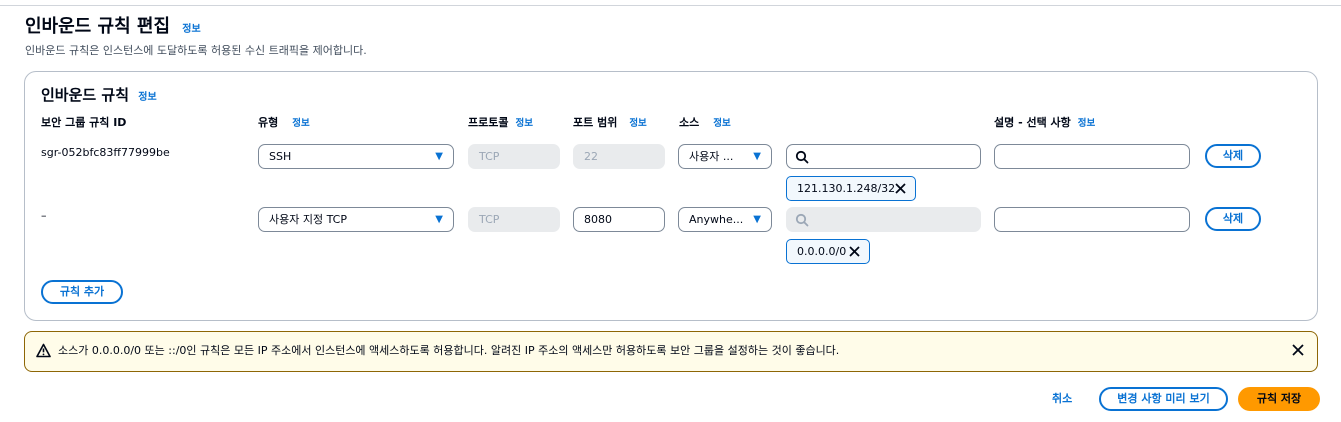 The image size is (1341, 422). I want to click on source-info-link: 정보, so click(721, 123).